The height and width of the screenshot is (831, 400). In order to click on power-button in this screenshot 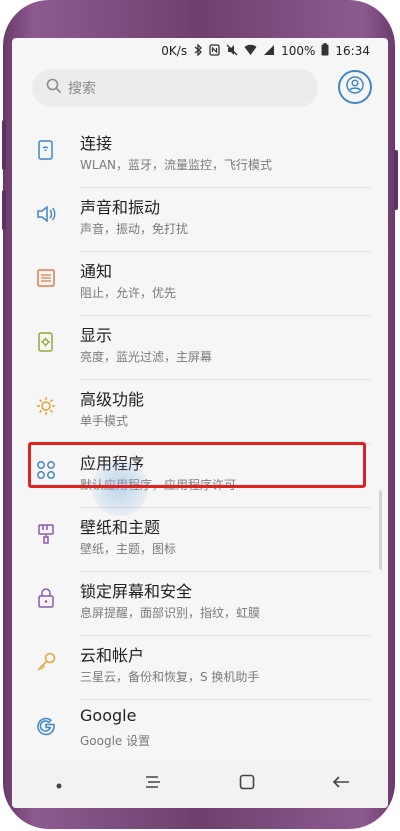, I will do `click(396, 180)`.